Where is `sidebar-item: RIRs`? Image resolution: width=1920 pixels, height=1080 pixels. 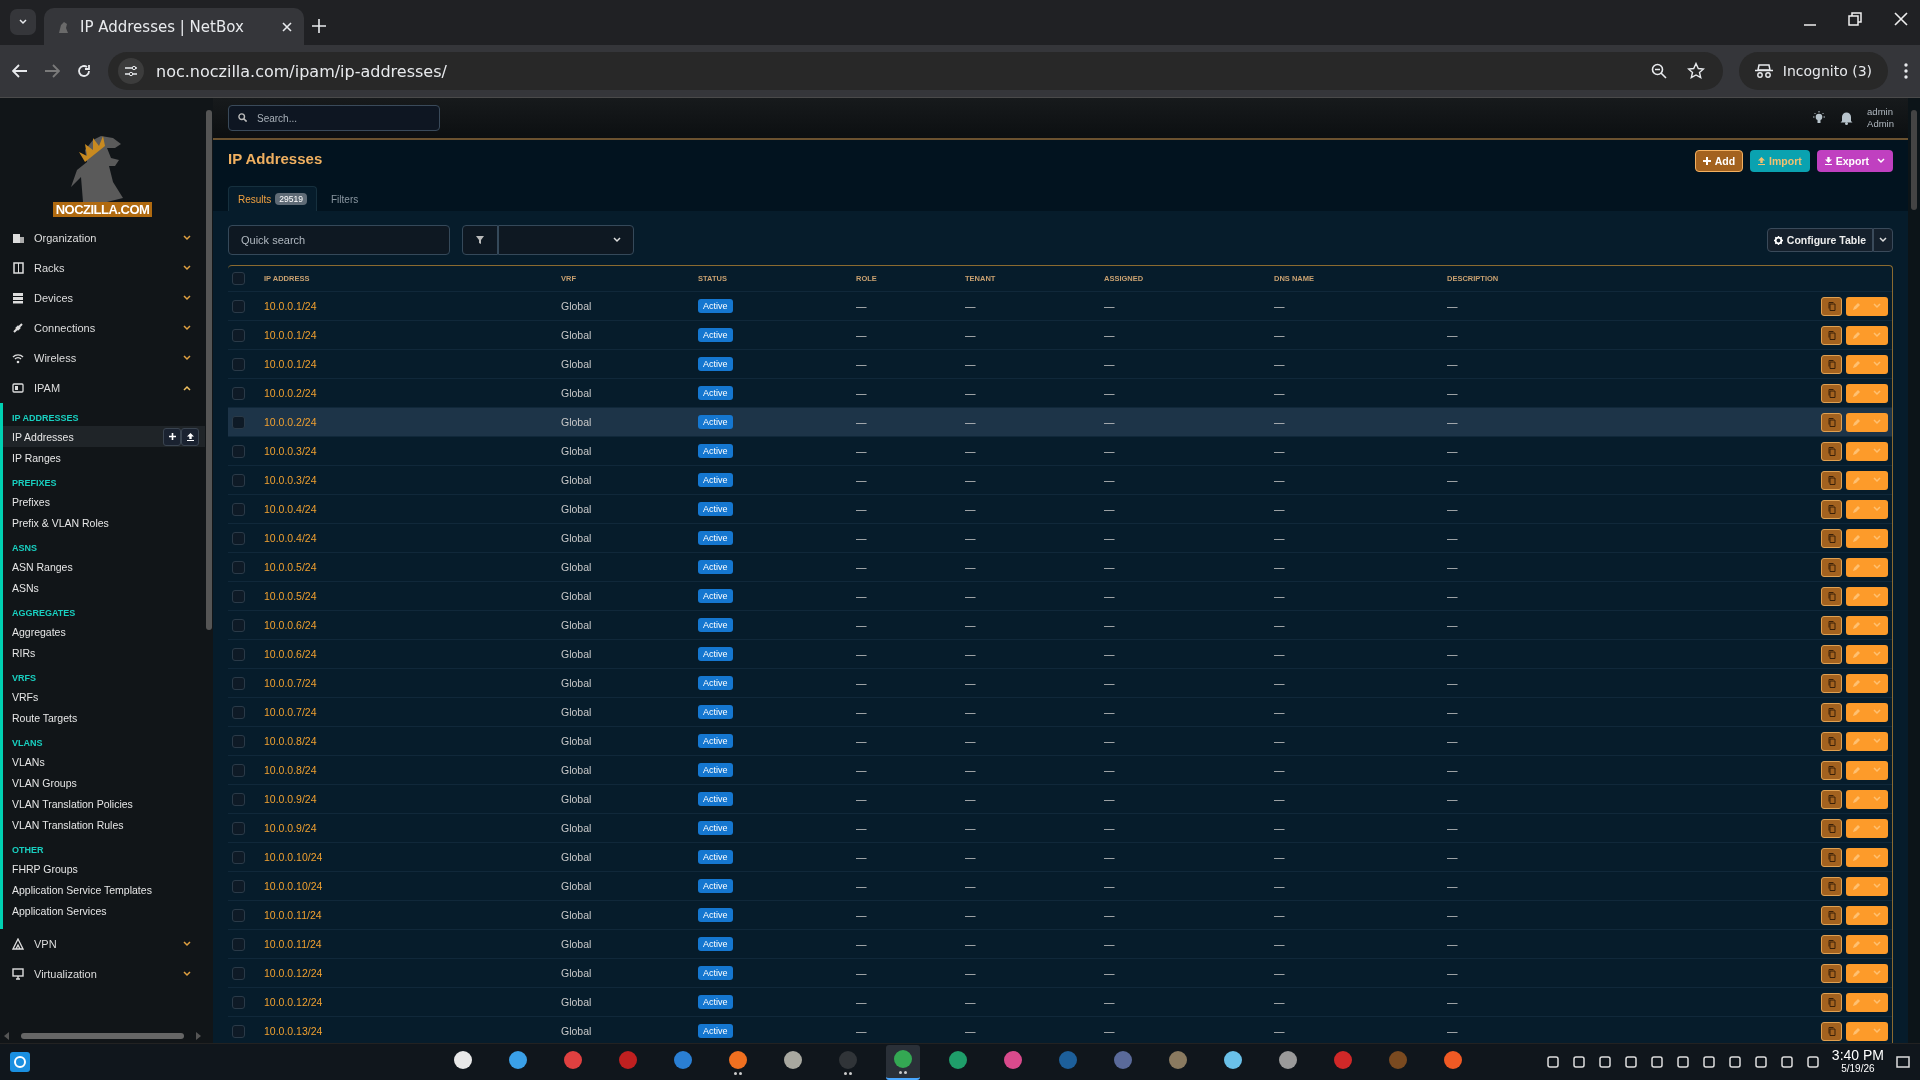 sidebar-item: RIRs is located at coordinates (104, 652).